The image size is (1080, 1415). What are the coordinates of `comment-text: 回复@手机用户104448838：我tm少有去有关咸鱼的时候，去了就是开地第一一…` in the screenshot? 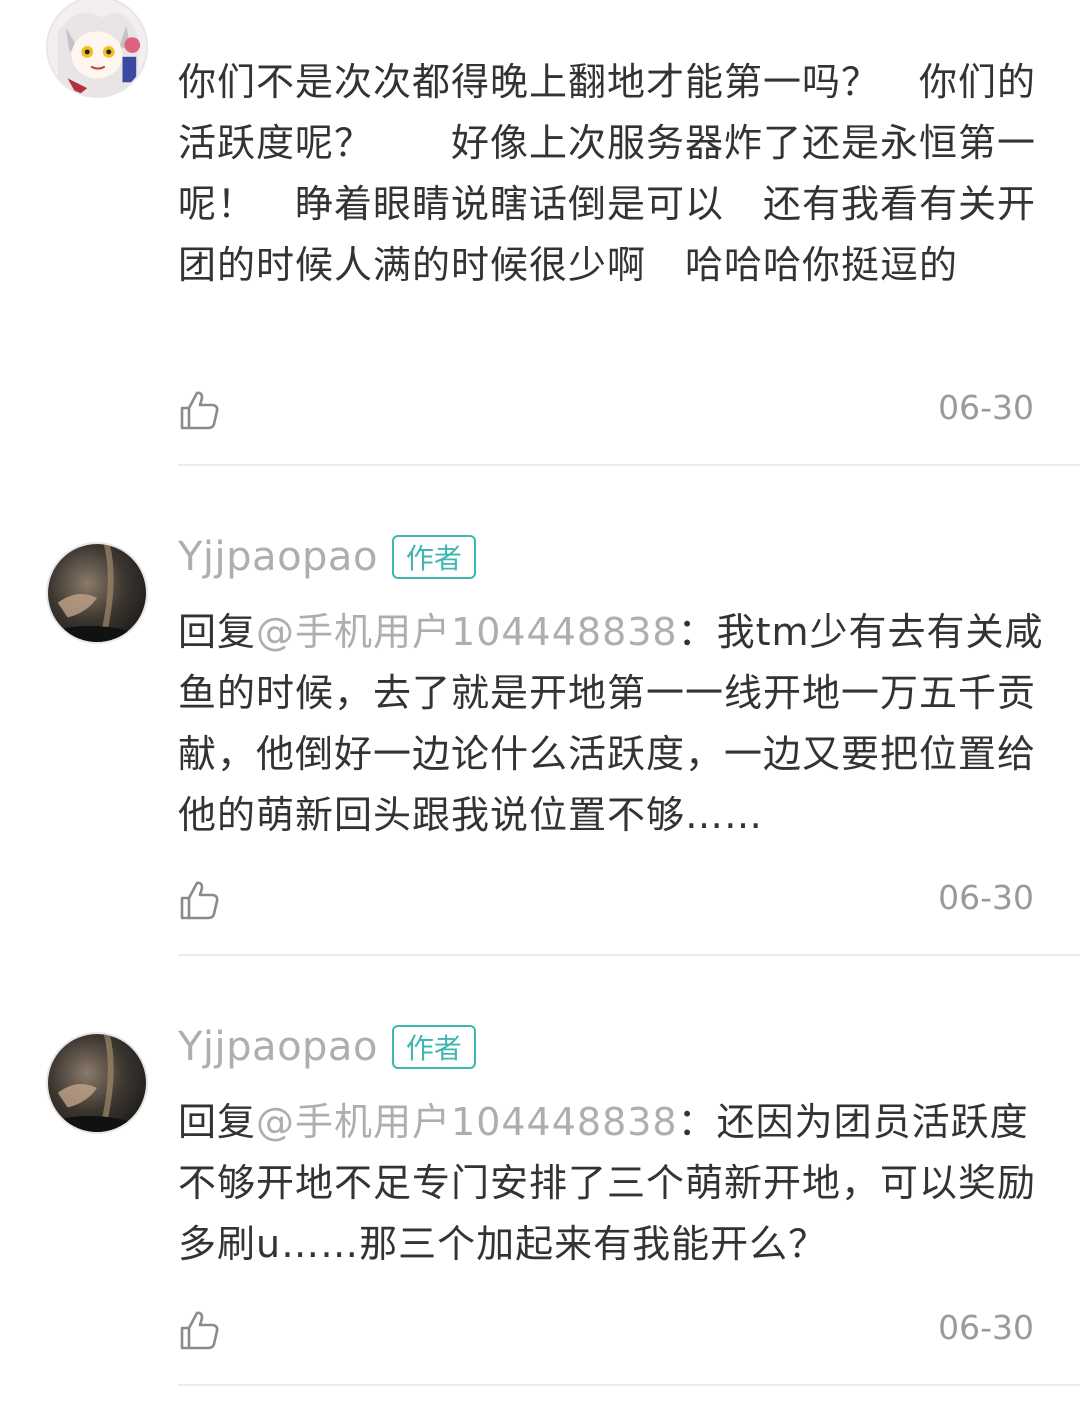 It's located at (613, 724).